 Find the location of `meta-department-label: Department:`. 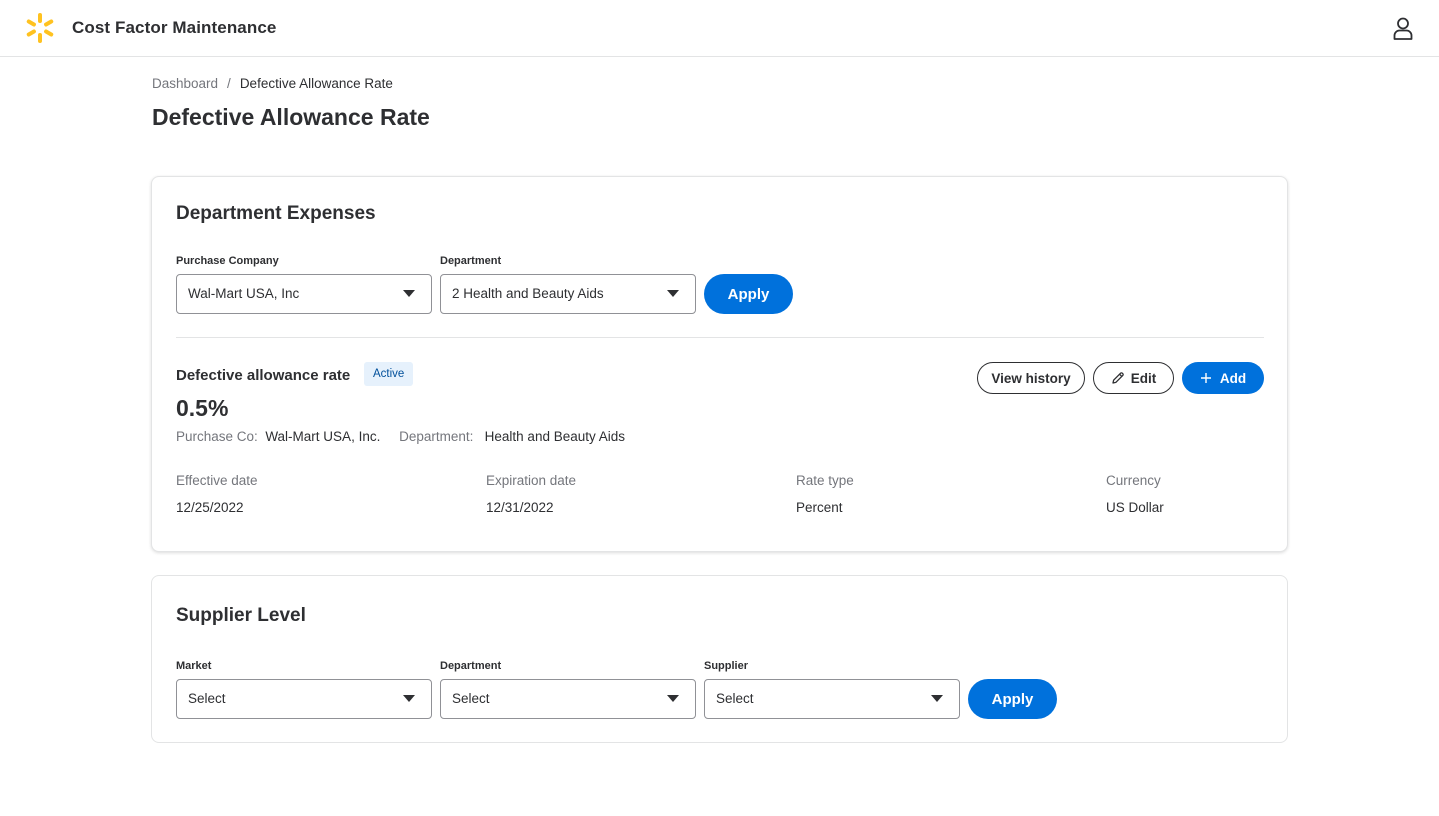

meta-department-label: Department: is located at coordinates (436, 436).